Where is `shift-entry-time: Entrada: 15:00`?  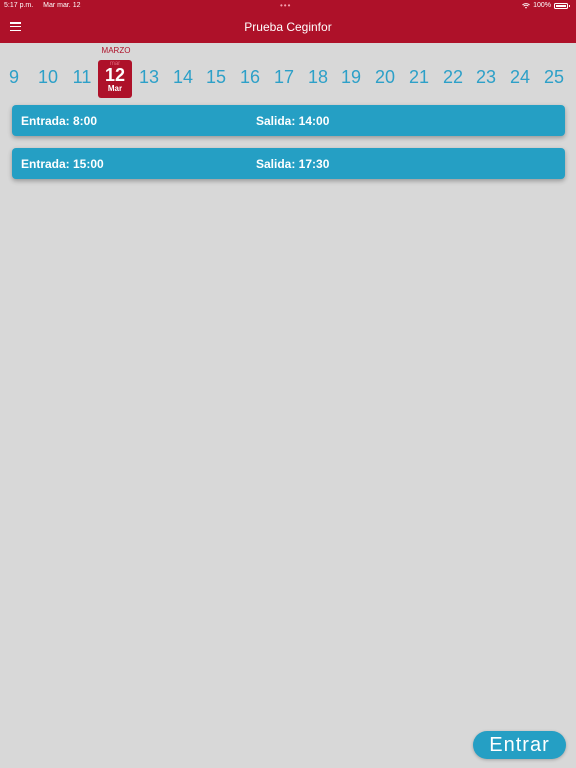 shift-entry-time: Entrada: 15:00 is located at coordinates (62, 164).